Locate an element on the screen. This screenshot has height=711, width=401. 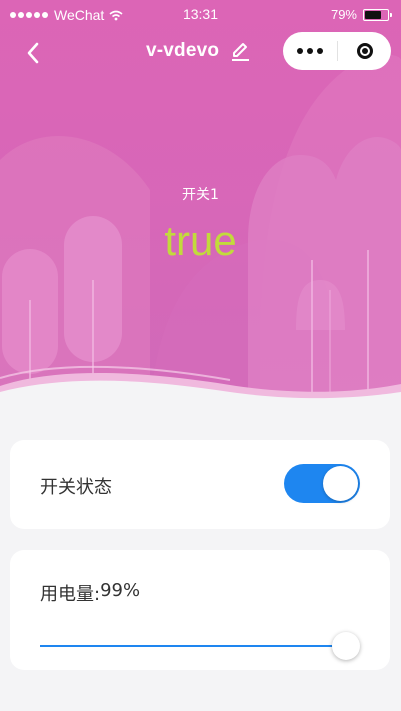
power-slider is located at coordinates (200, 647).